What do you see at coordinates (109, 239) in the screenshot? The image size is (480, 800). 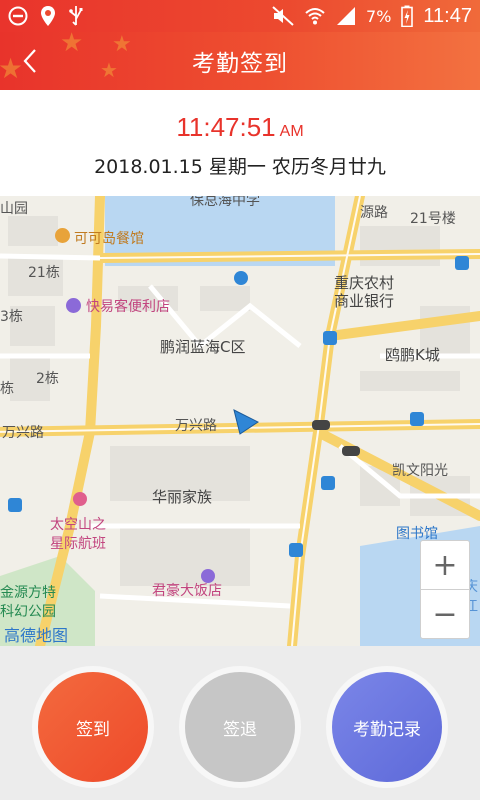 I see `map-label: 可可岛餐馆` at bounding box center [109, 239].